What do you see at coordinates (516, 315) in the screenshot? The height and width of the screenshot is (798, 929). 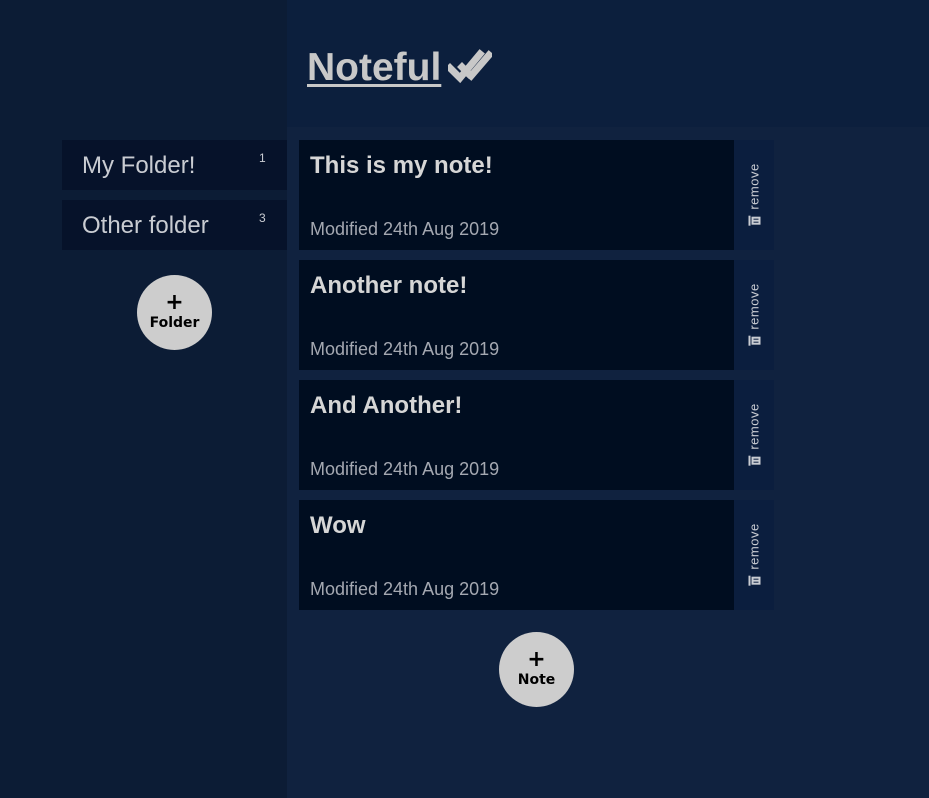 I see `note-body: Another note! Modified 24th Aug 2019` at bounding box center [516, 315].